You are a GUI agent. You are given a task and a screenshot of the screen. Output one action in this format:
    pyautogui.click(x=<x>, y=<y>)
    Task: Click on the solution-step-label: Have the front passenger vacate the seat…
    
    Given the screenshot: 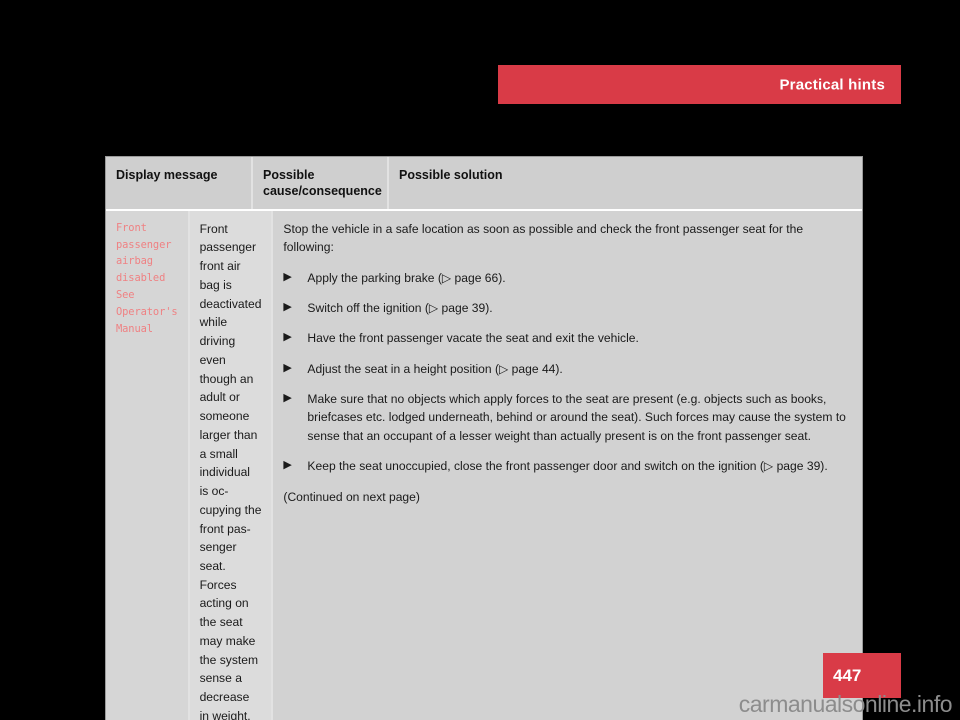 What is the action you would take?
    pyautogui.click(x=473, y=338)
    